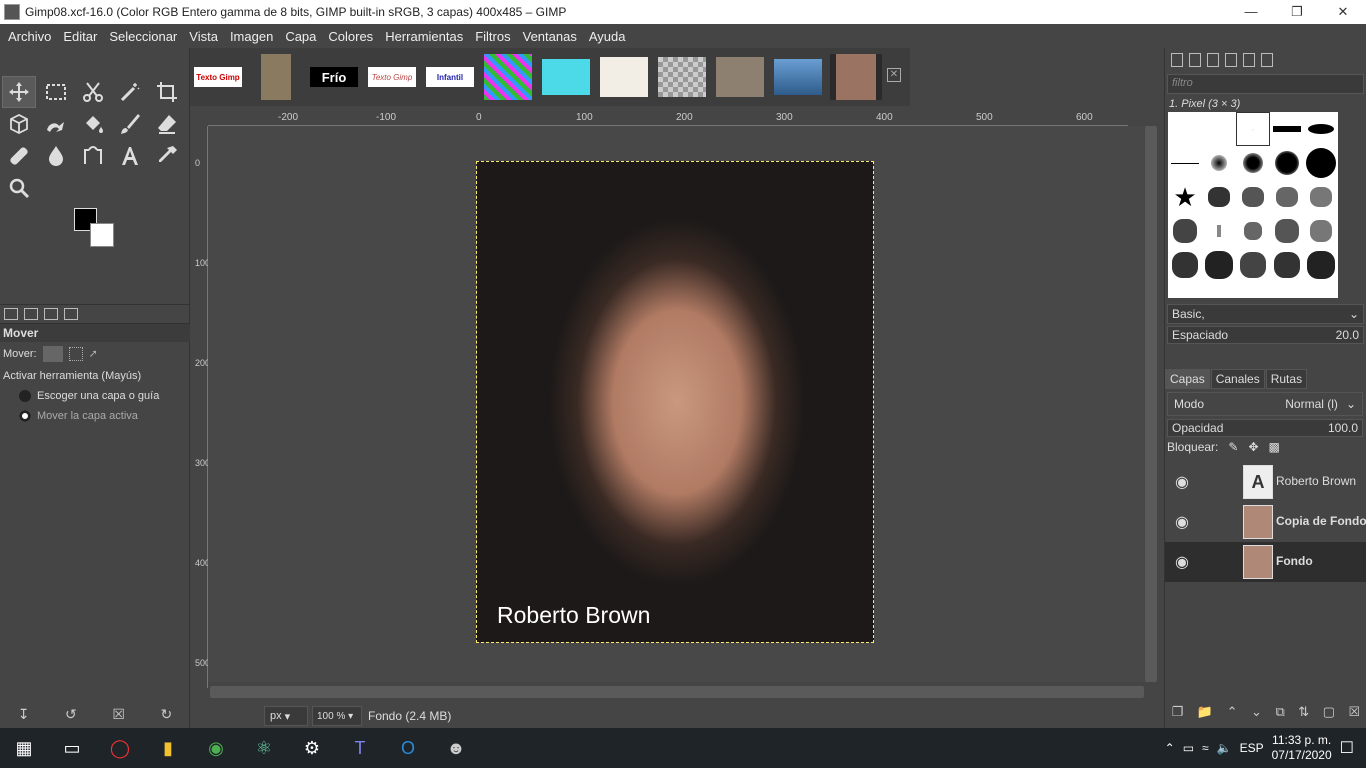 This screenshot has width=1366, height=768. I want to click on tool-options-tab-icon, so click(11, 314).